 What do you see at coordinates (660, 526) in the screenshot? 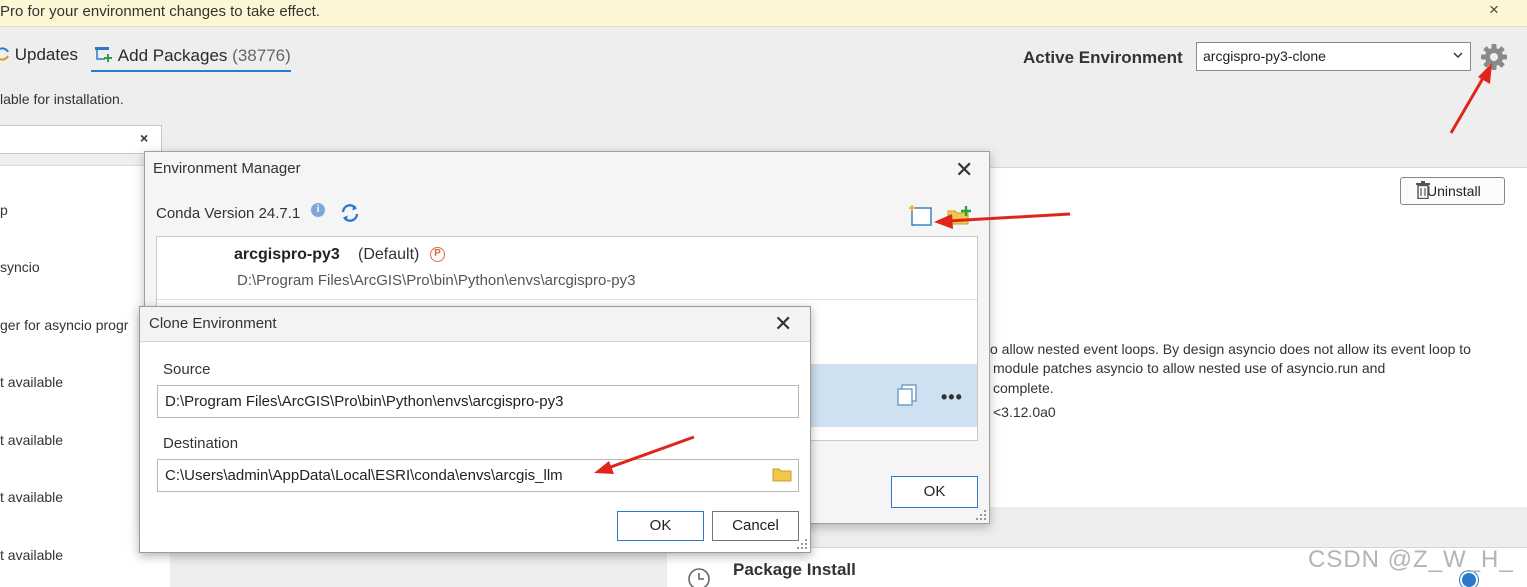
I see `clone-ok-button: OK` at bounding box center [660, 526].